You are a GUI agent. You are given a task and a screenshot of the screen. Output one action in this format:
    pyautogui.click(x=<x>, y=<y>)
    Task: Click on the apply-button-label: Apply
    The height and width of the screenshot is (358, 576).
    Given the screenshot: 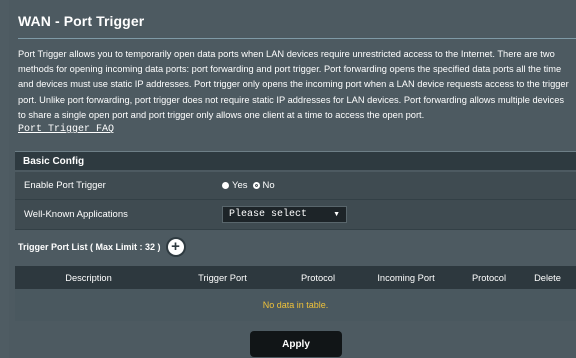 What is the action you would take?
    pyautogui.click(x=296, y=344)
    